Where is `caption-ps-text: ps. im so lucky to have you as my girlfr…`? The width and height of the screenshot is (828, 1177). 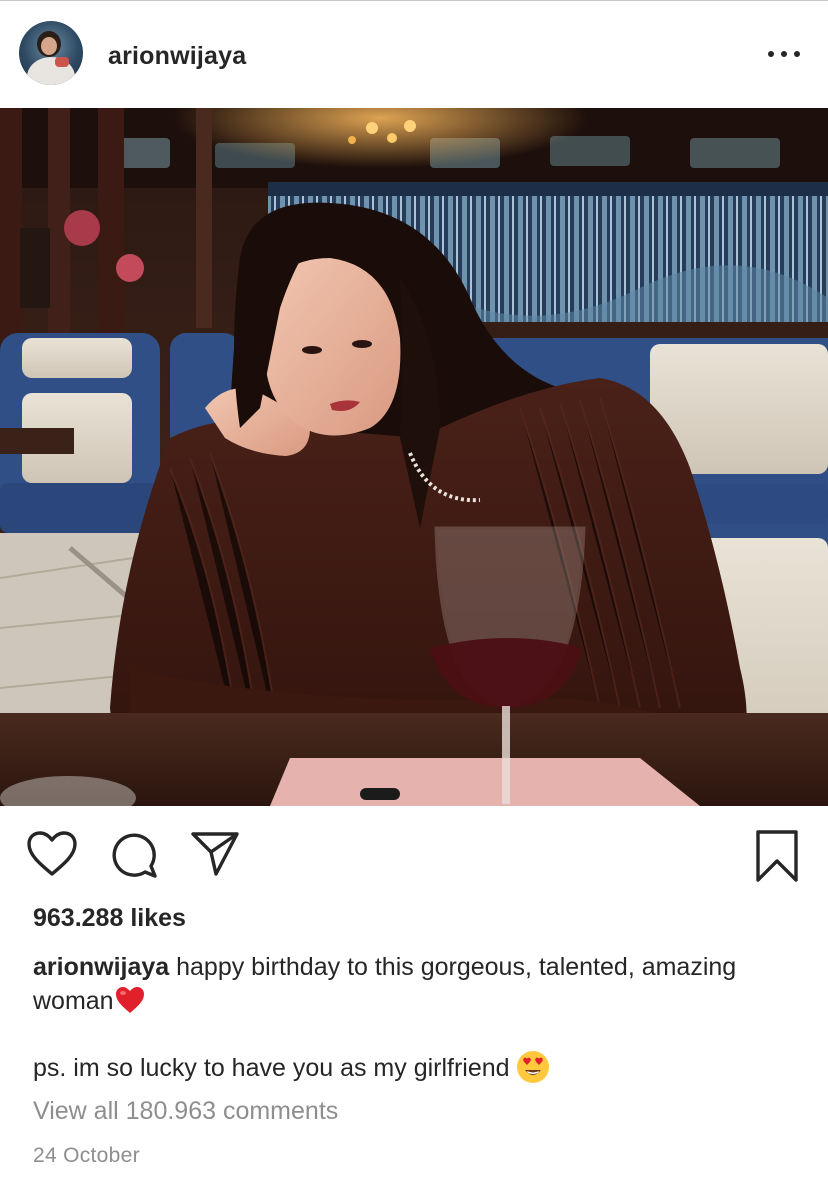
caption-ps-text: ps. im so lucky to have you as my girlfr… is located at coordinates (271, 1068).